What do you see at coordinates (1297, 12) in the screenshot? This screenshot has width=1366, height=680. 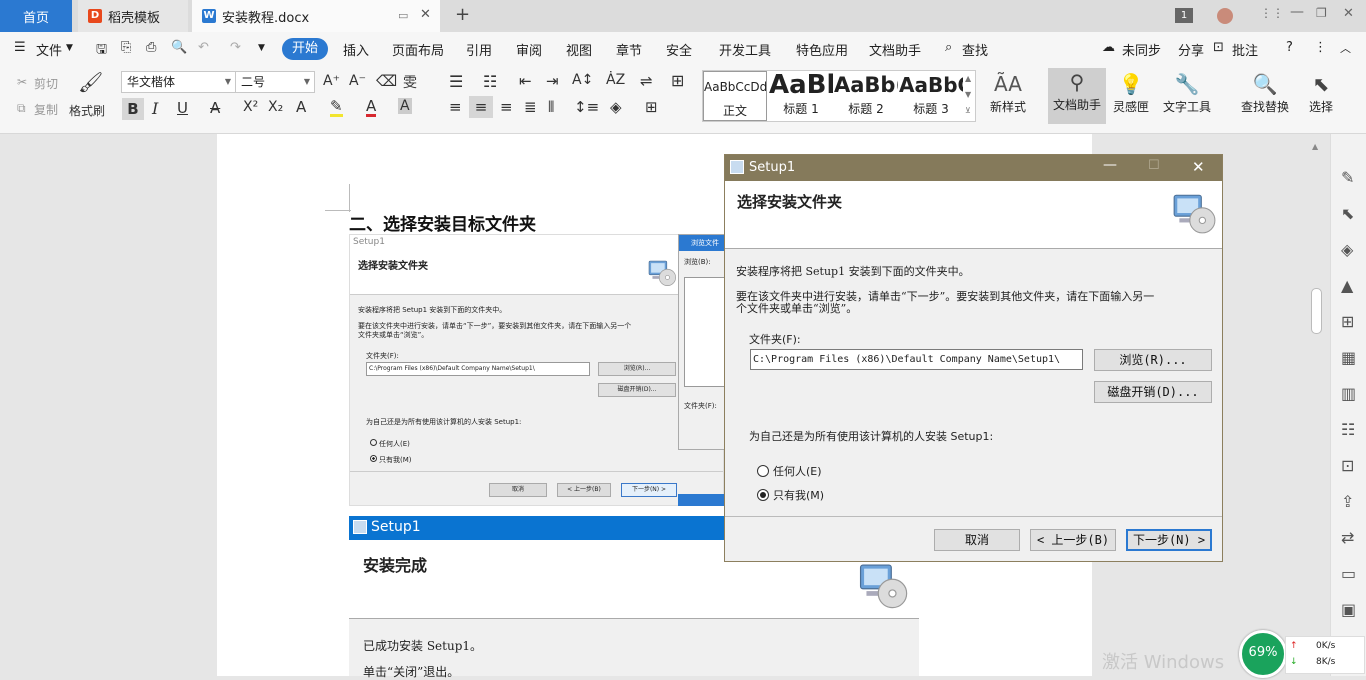 I see `minimize-icon: —` at bounding box center [1297, 12].